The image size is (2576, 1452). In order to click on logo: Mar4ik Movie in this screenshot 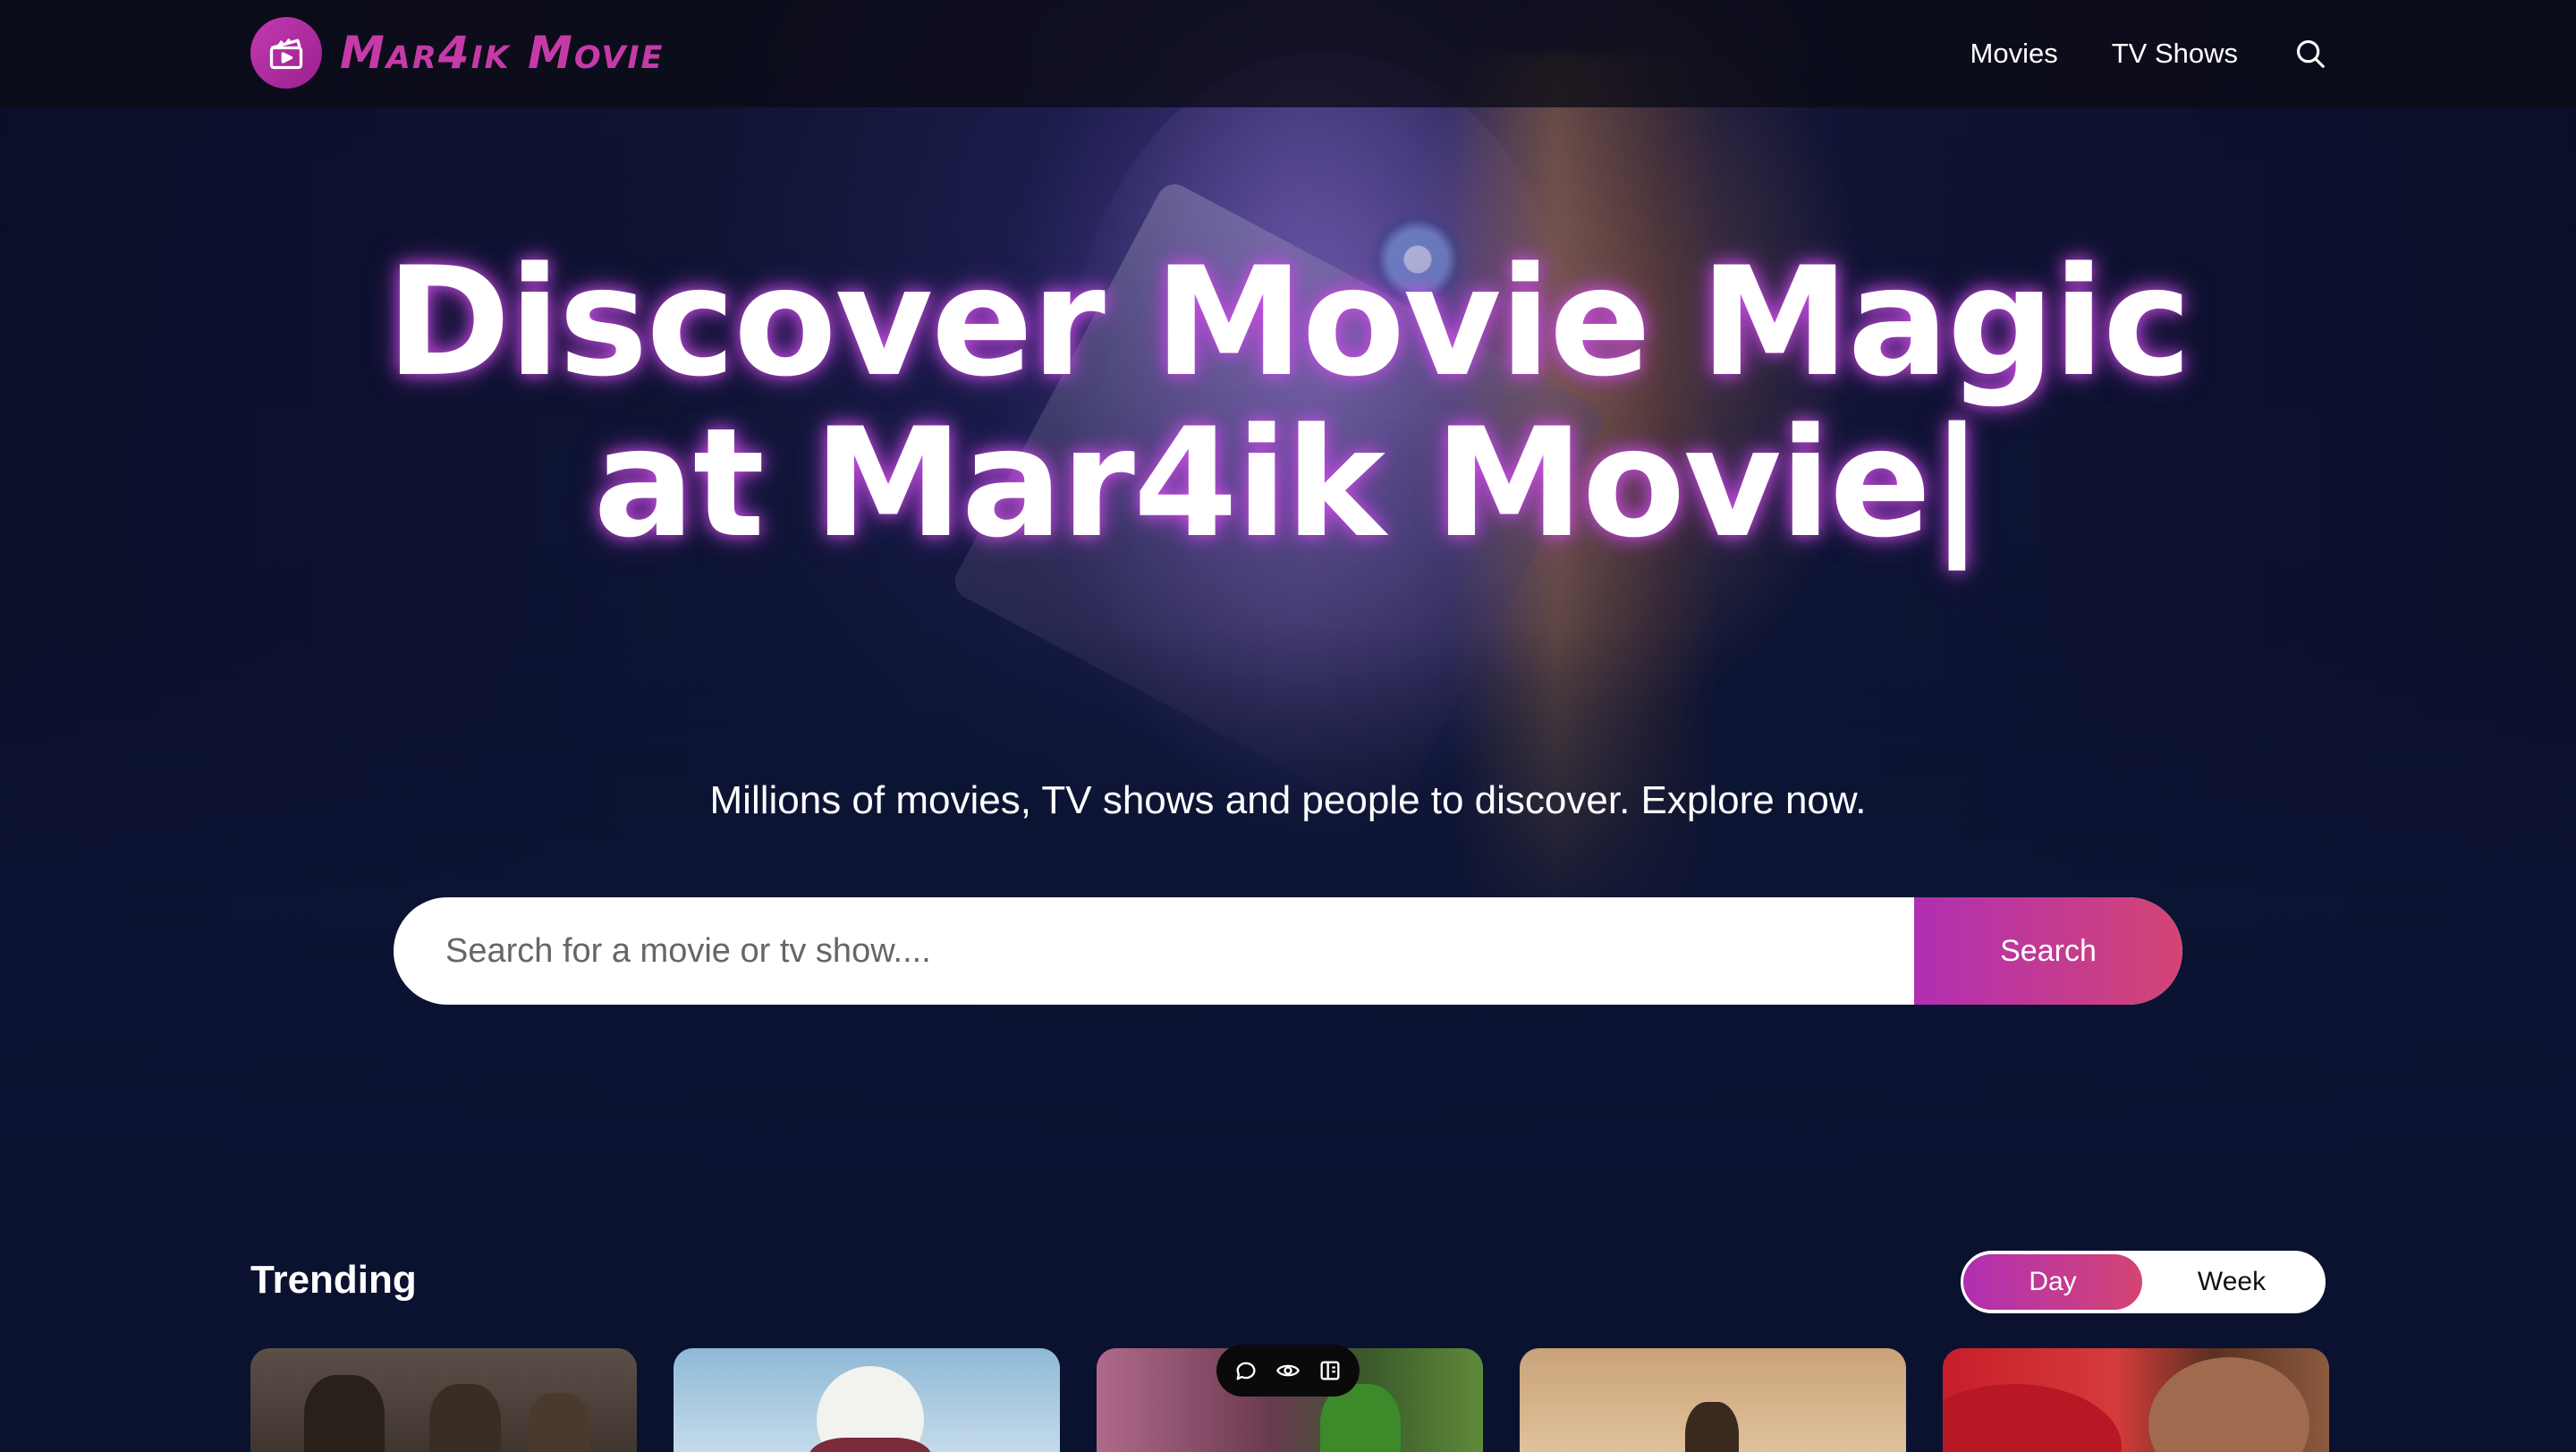, I will do `click(457, 53)`.